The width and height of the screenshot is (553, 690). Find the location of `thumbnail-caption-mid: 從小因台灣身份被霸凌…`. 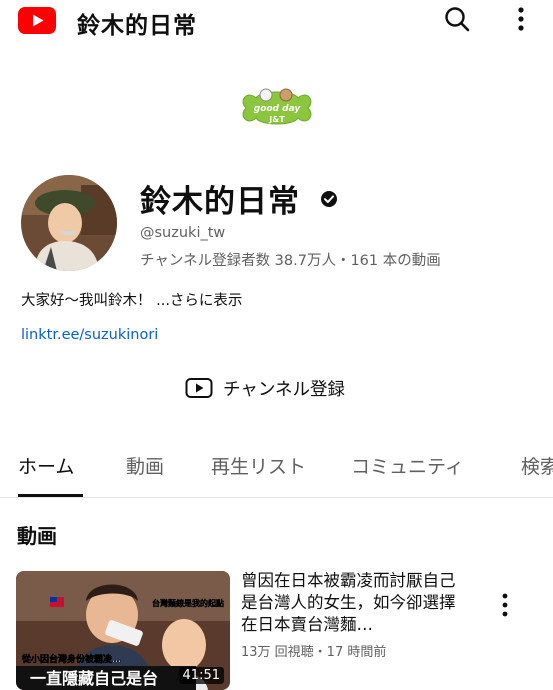

thumbnail-caption-mid: 從小因台灣身份被霸凌… is located at coordinates (71, 659).